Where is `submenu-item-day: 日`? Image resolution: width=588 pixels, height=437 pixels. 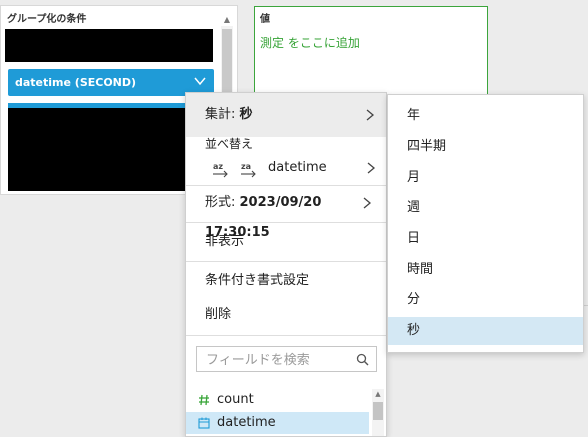 submenu-item-day: 日 is located at coordinates (485, 239).